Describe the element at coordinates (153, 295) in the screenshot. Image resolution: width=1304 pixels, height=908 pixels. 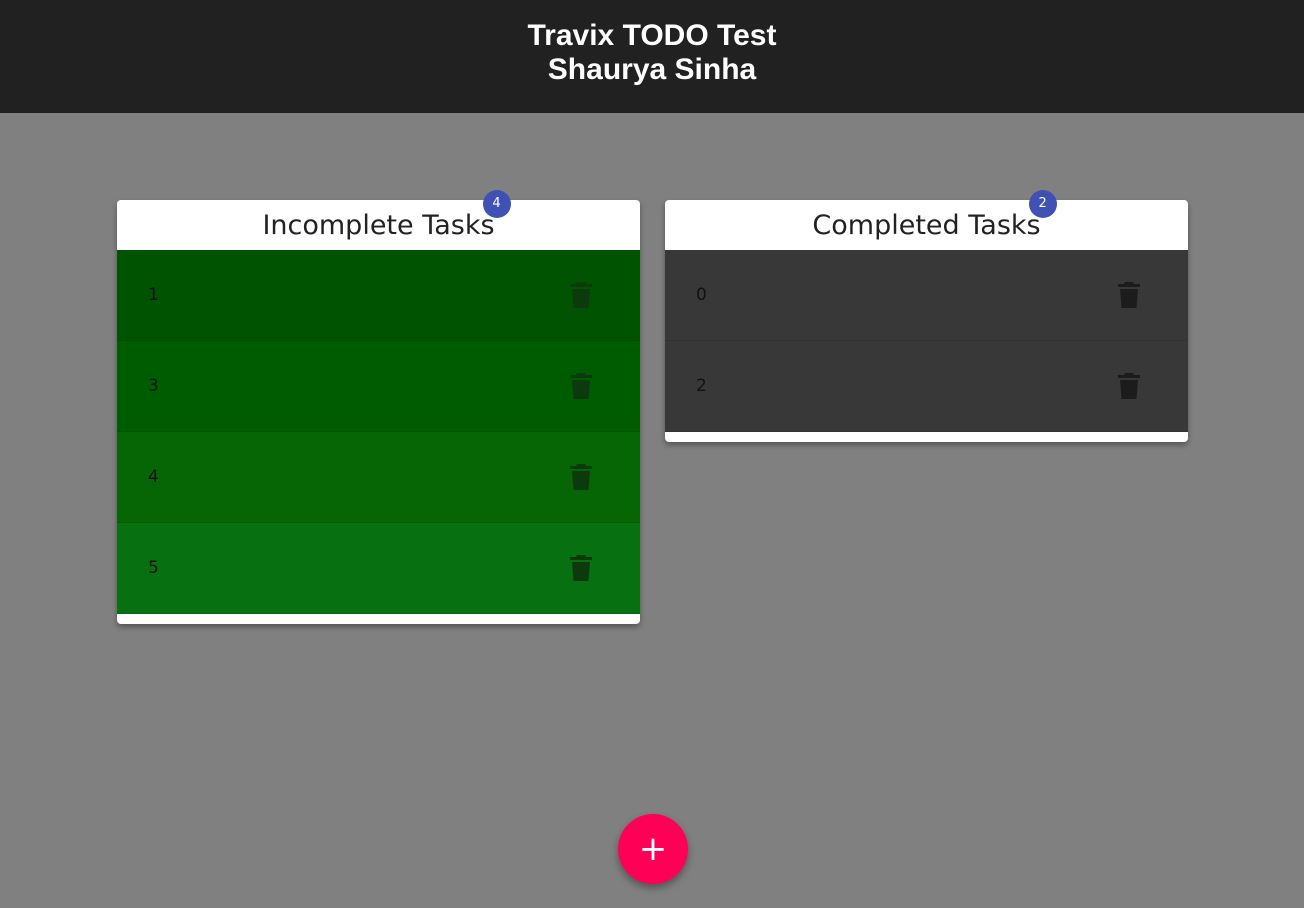
I see `task-label: 1` at that location.